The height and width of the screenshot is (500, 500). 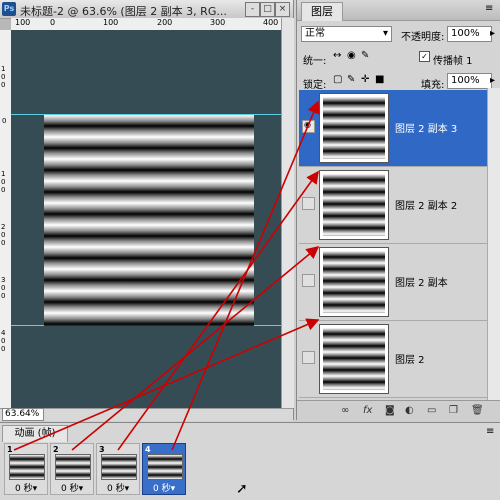 I want to click on document-title-bar: Ps 未标题-2 @ 63.6% (图层 2 副本 3, RG... - □ ×, so click(x=146, y=9).